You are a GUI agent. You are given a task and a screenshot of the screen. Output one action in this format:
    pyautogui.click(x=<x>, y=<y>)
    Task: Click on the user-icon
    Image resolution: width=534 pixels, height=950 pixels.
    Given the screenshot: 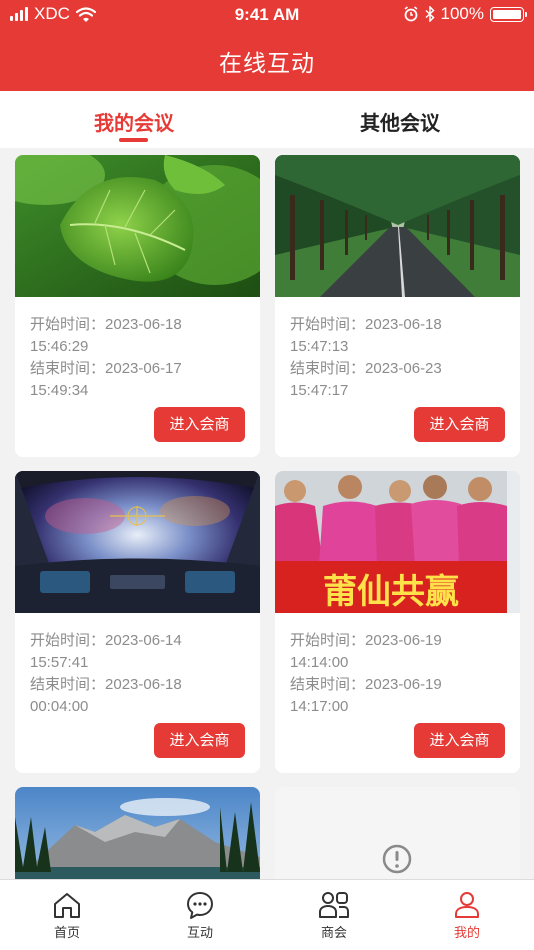 What is the action you would take?
    pyautogui.click(x=467, y=905)
    